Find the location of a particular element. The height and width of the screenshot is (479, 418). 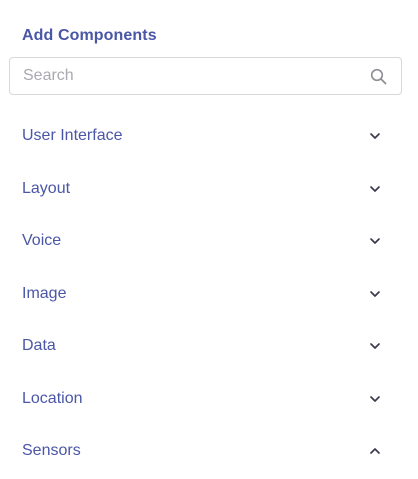

category-label: Layout is located at coordinates (46, 188).